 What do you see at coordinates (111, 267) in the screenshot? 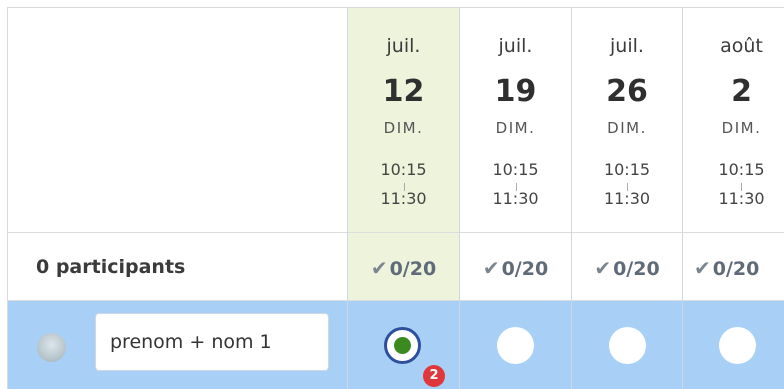
I see `participants-count: 0 participants` at bounding box center [111, 267].